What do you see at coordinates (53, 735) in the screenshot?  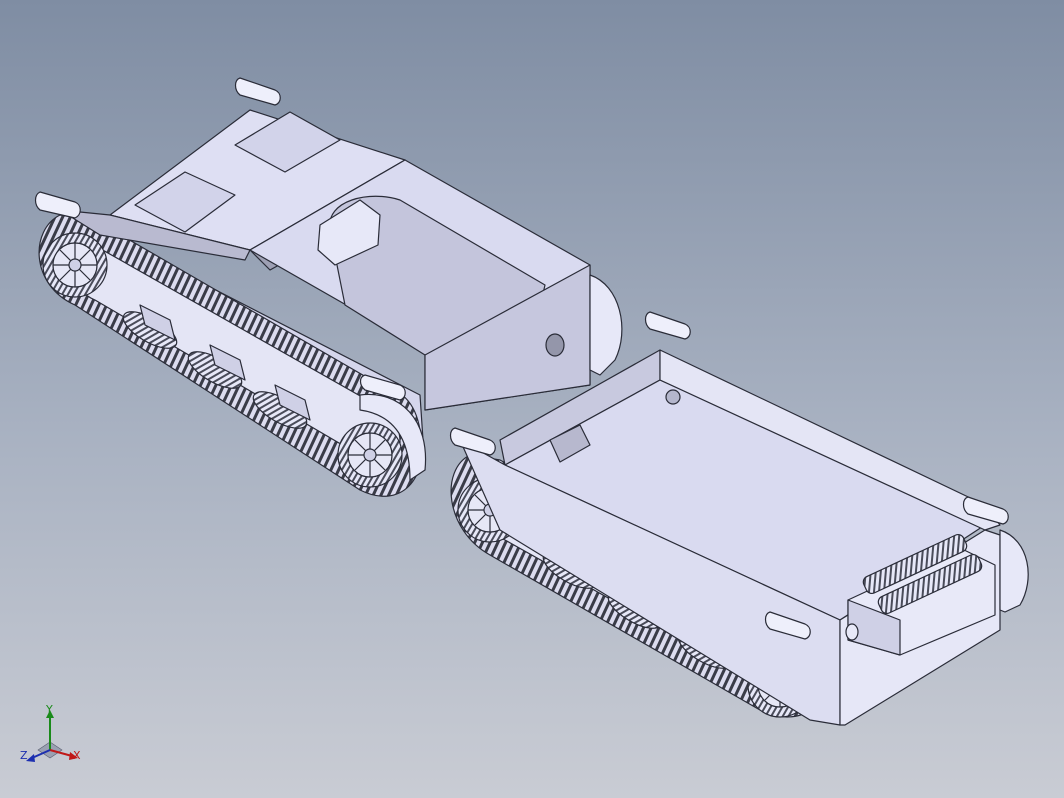 I see `axis-triad: Y X Z` at bounding box center [53, 735].